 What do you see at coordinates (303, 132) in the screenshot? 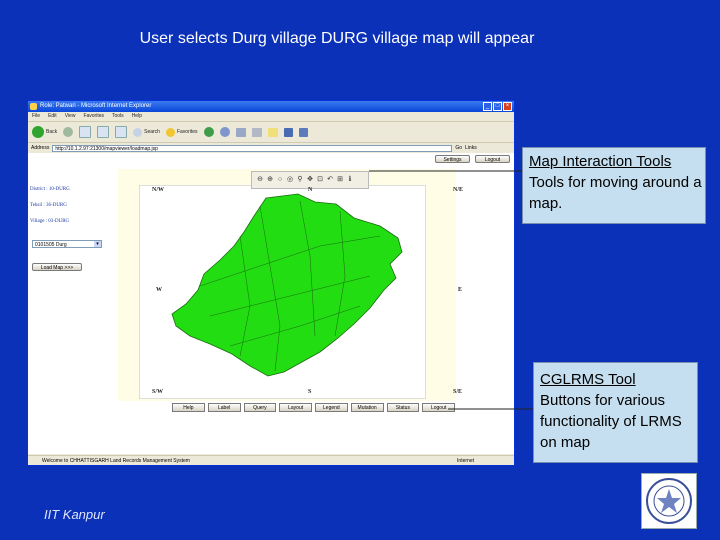
I see `research-icon` at bounding box center [303, 132].